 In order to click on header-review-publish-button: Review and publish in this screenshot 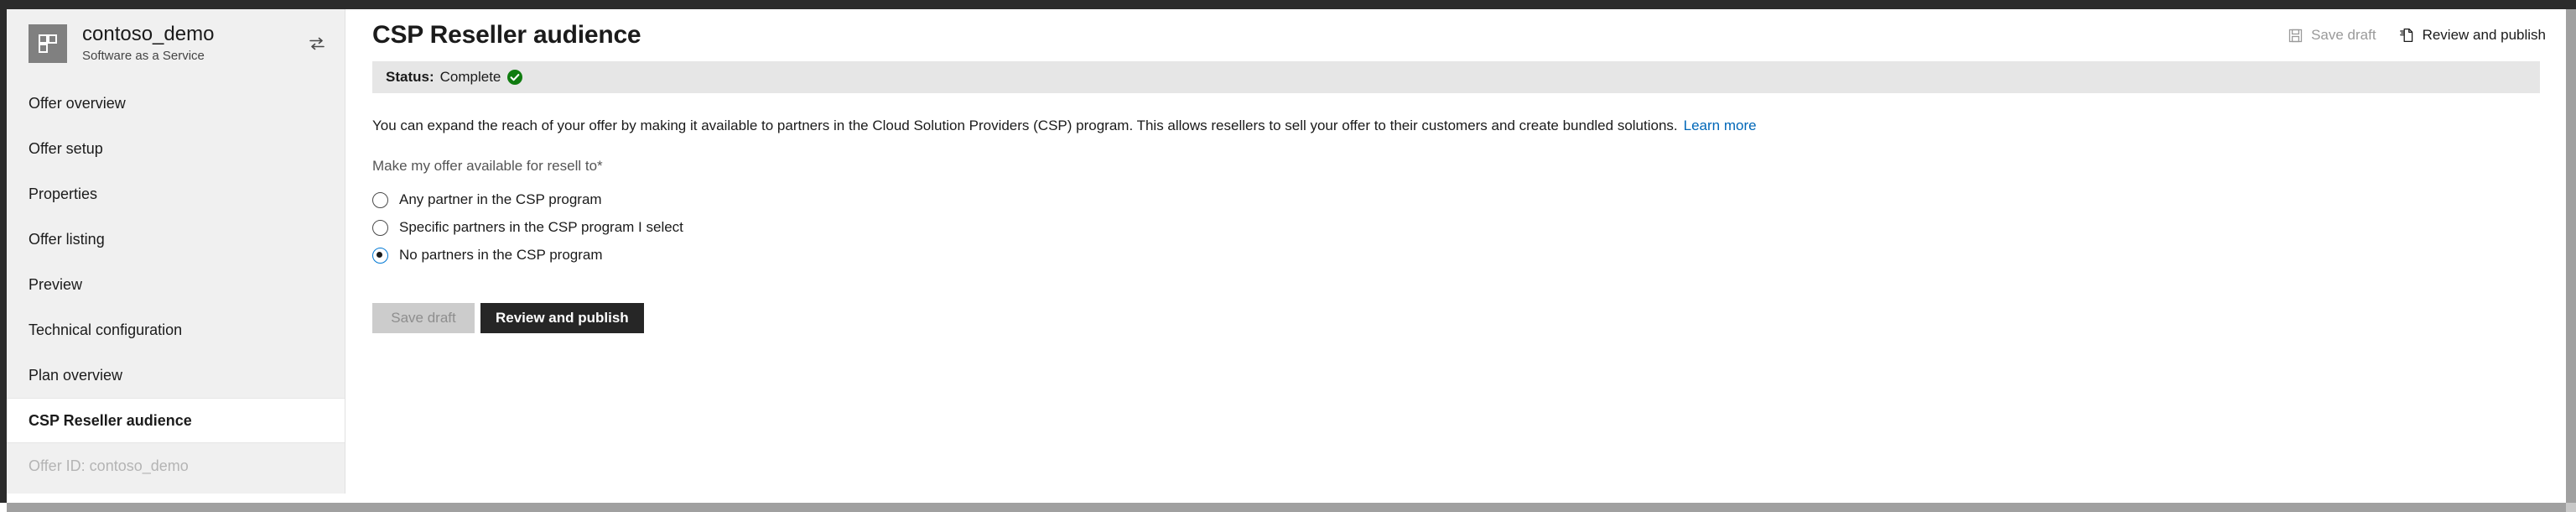, I will do `click(2472, 35)`.